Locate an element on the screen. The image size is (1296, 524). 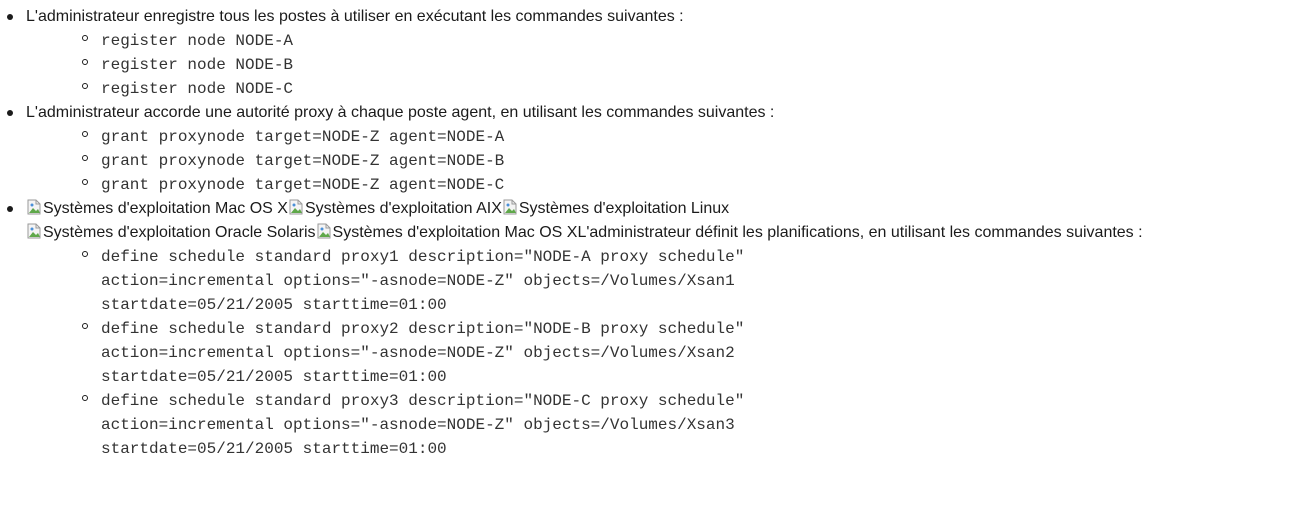
command-item: register node NODE-C is located at coordinates (689, 89).